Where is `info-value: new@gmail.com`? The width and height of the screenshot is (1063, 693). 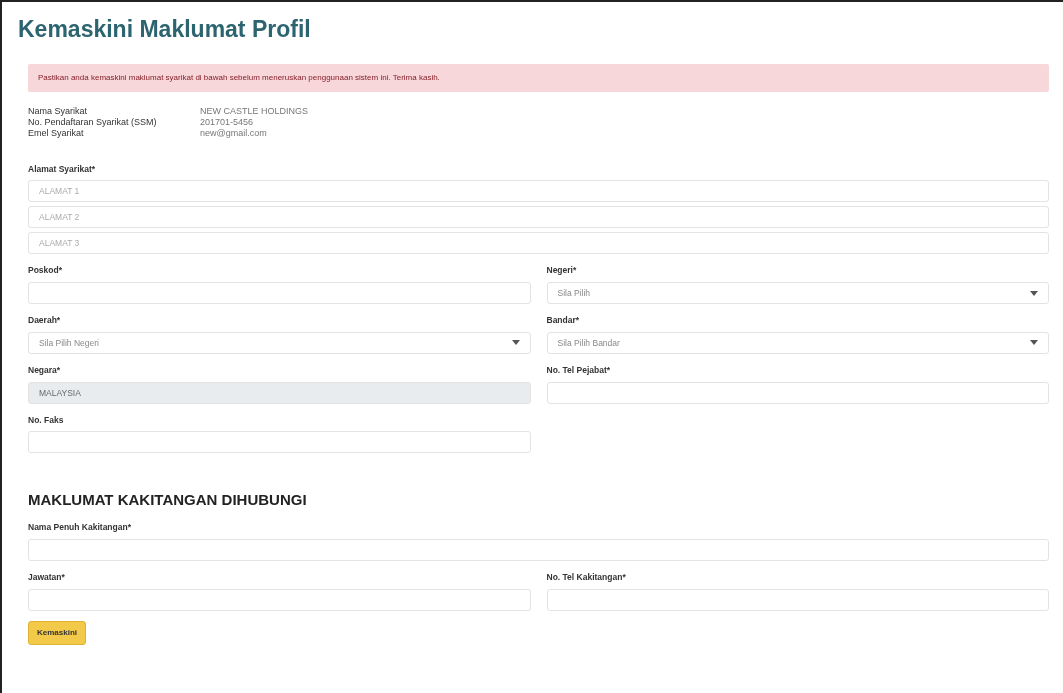 info-value: new@gmail.com is located at coordinates (233, 133).